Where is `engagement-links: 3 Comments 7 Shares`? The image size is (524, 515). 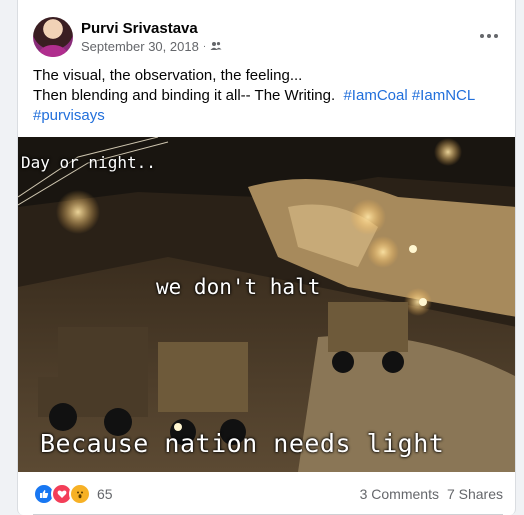
engagement-links: 3 Comments 7 Shares is located at coordinates (431, 494).